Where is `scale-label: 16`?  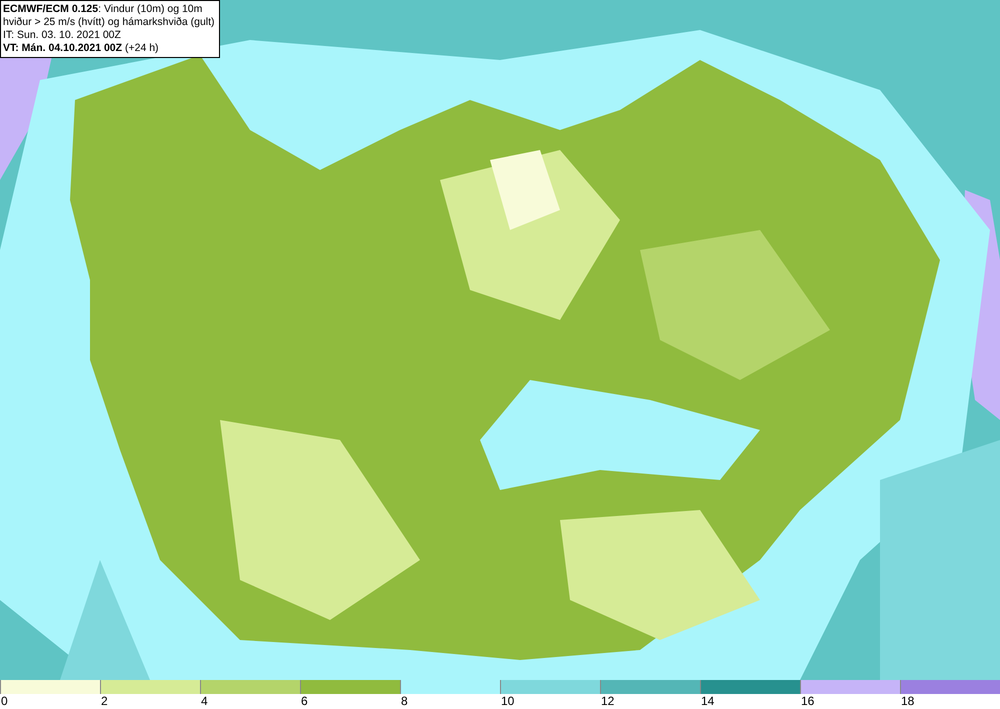
scale-label: 16 is located at coordinates (808, 701).